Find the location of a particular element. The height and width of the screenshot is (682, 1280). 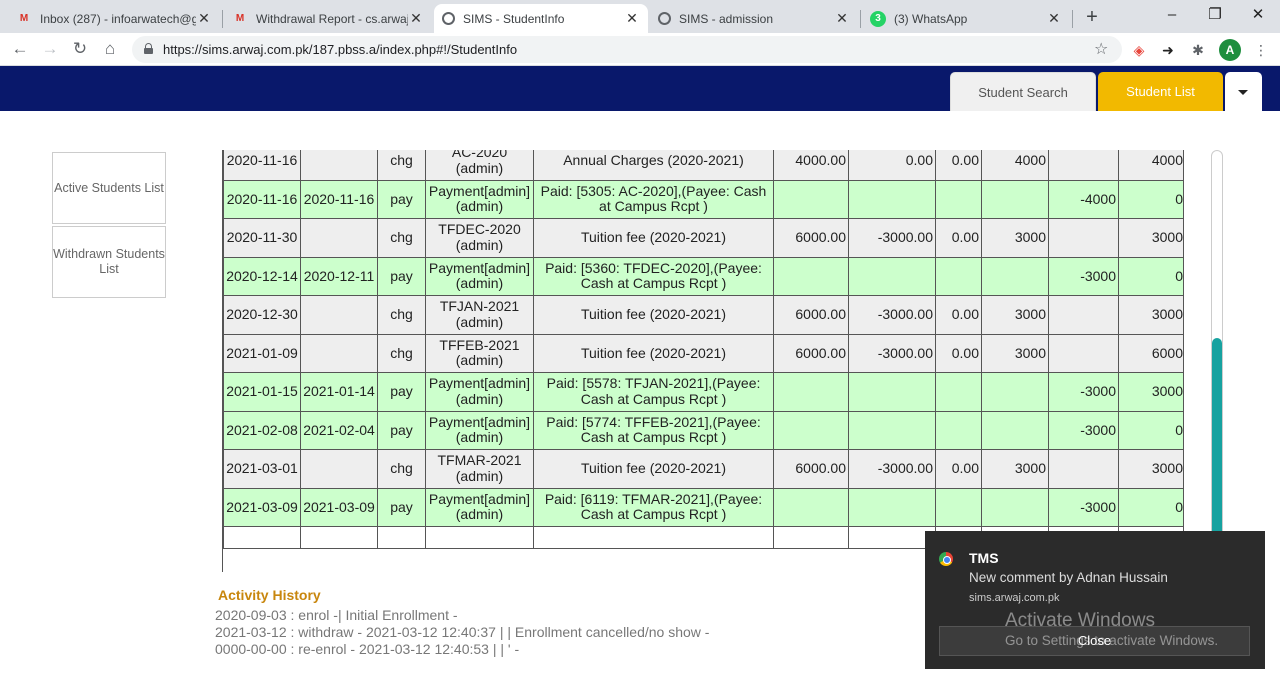

ledger-paid-cell: -4000 is located at coordinates (1083, 199).